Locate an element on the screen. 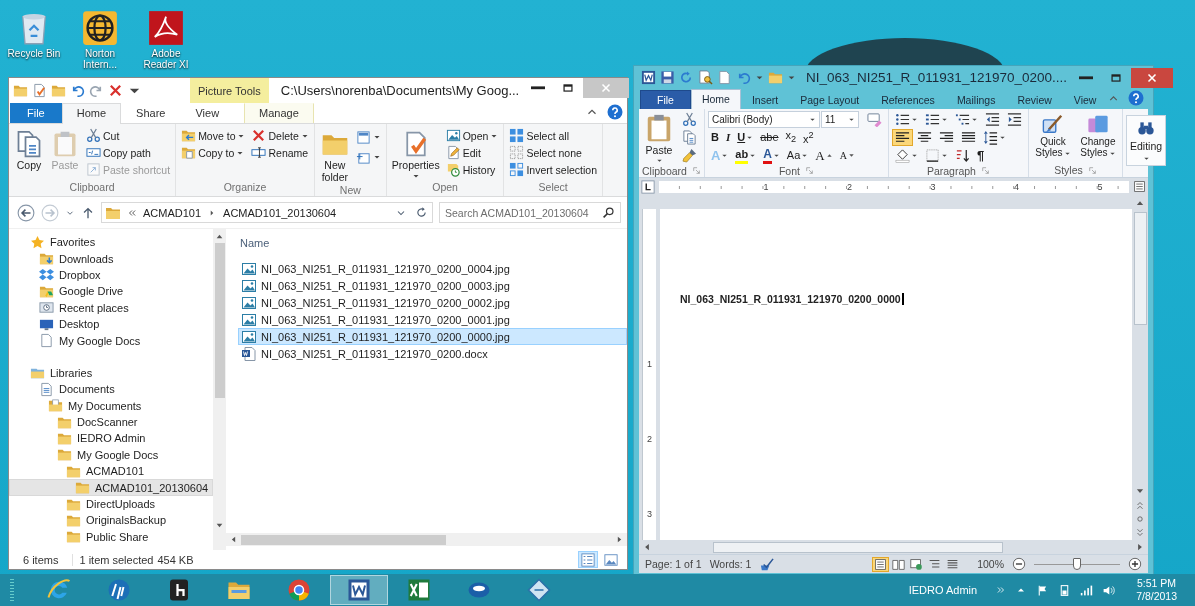 This screenshot has width=1195, height=606. file-item: NI_063_NI251_R_011931_121970_0200_0002.jpg is located at coordinates (432, 302).